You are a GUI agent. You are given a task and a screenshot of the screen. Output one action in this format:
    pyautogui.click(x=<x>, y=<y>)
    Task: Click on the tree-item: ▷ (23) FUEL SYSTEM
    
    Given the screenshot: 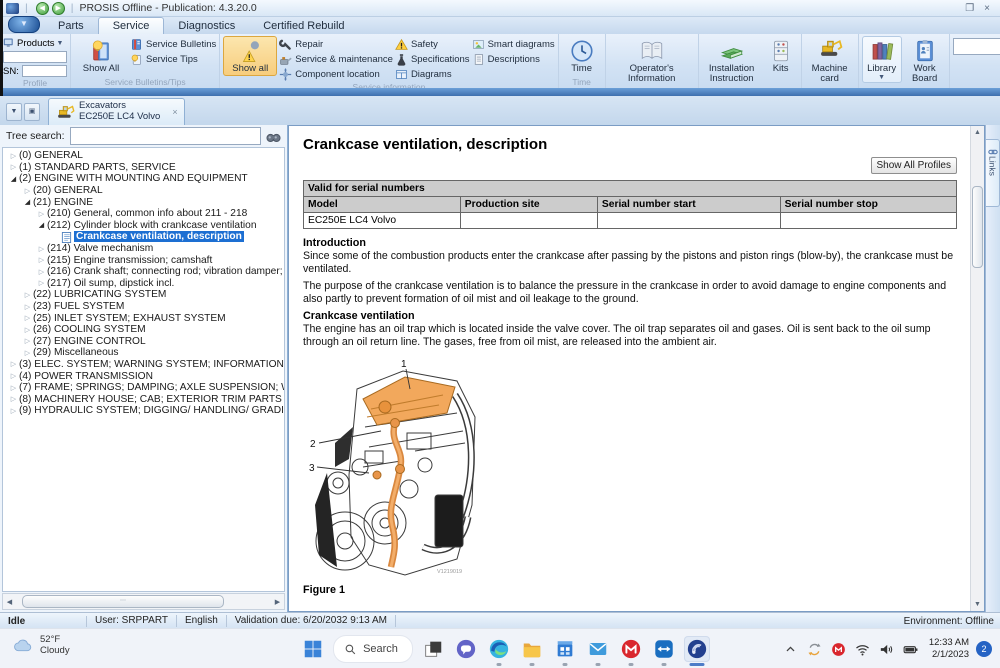 What is the action you would take?
    pyautogui.click(x=143, y=307)
    